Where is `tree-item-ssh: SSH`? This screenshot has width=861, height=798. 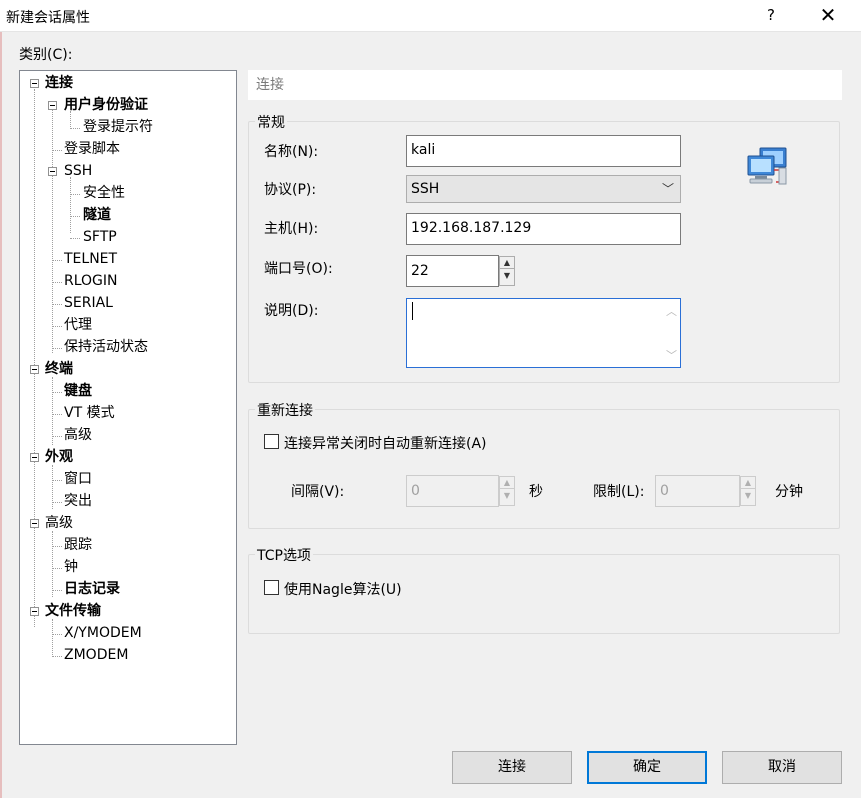
tree-item-ssh: SSH is located at coordinates (78, 171).